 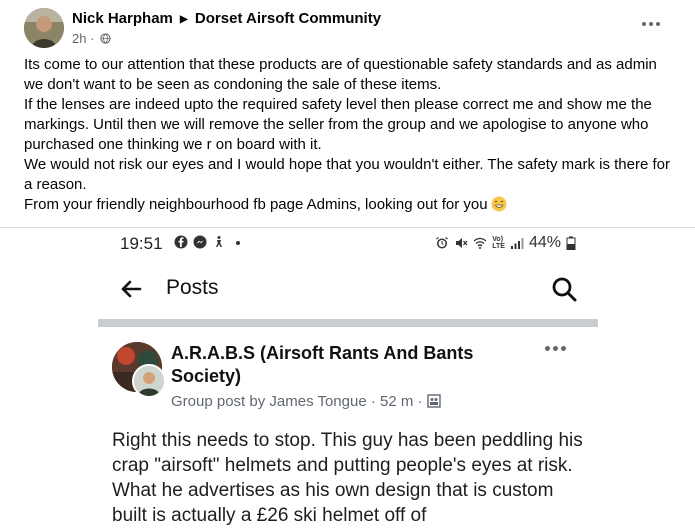 I want to click on volte-bottom: LTE, so click(x=498, y=246).